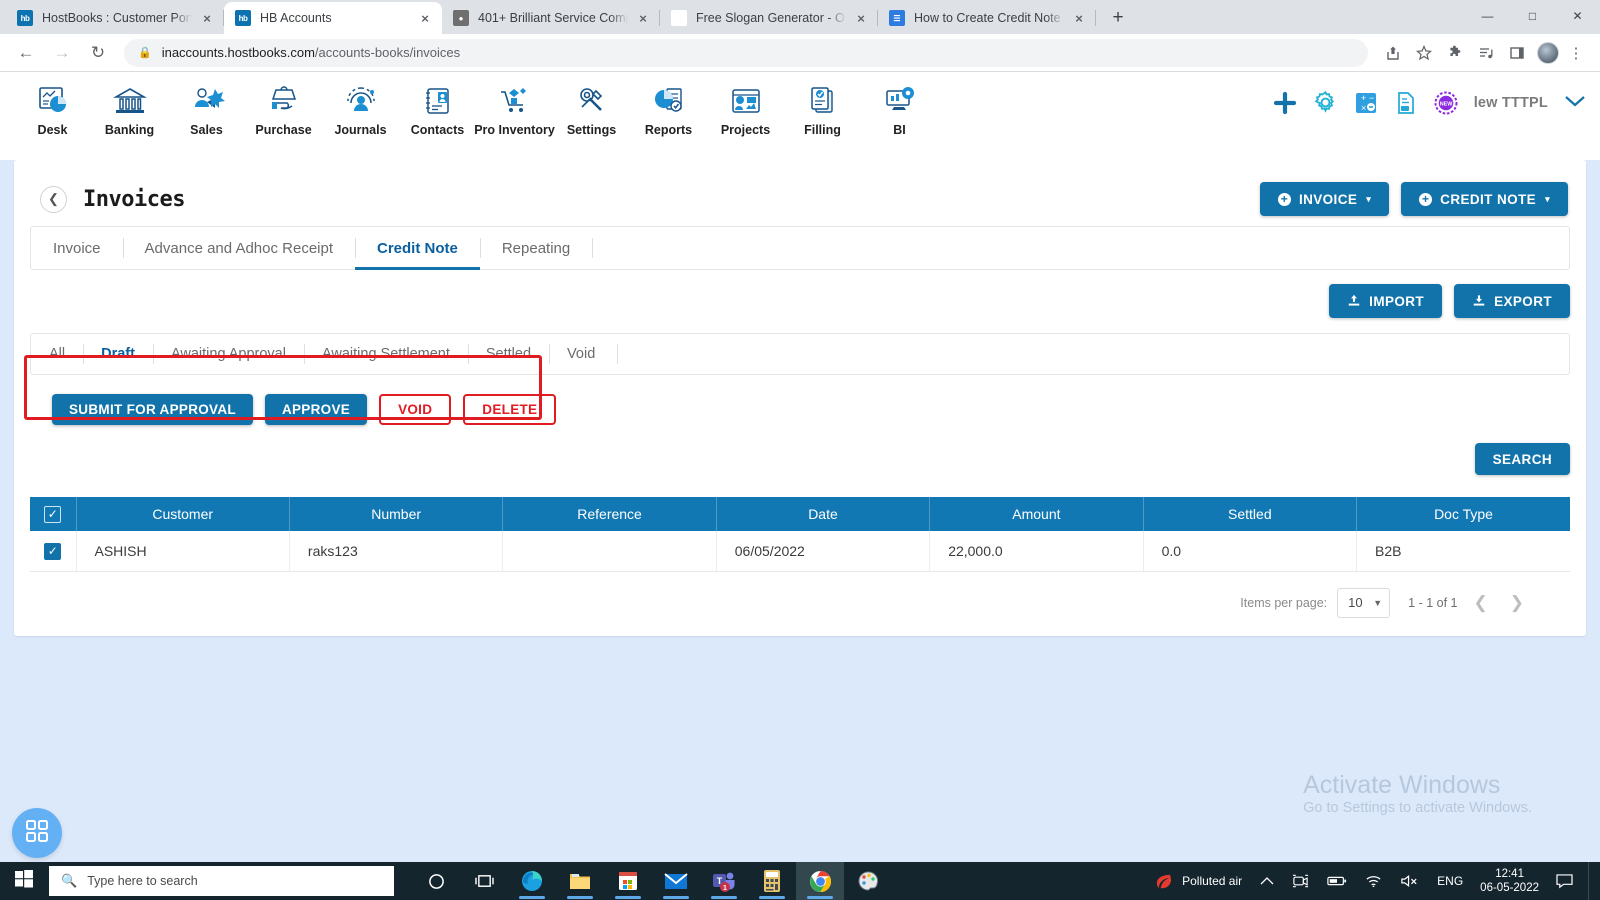  What do you see at coordinates (360, 107) in the screenshot?
I see `nav-item-journals: Journals` at bounding box center [360, 107].